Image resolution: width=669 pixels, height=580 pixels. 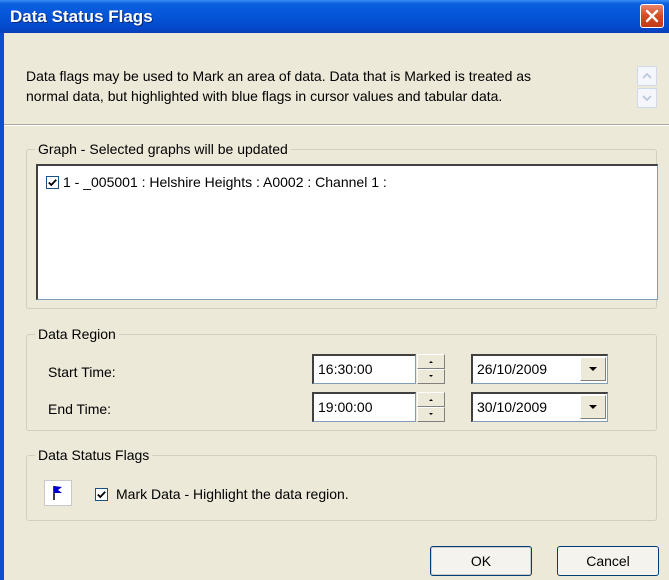 I want to click on header-separator, so click(x=336, y=125).